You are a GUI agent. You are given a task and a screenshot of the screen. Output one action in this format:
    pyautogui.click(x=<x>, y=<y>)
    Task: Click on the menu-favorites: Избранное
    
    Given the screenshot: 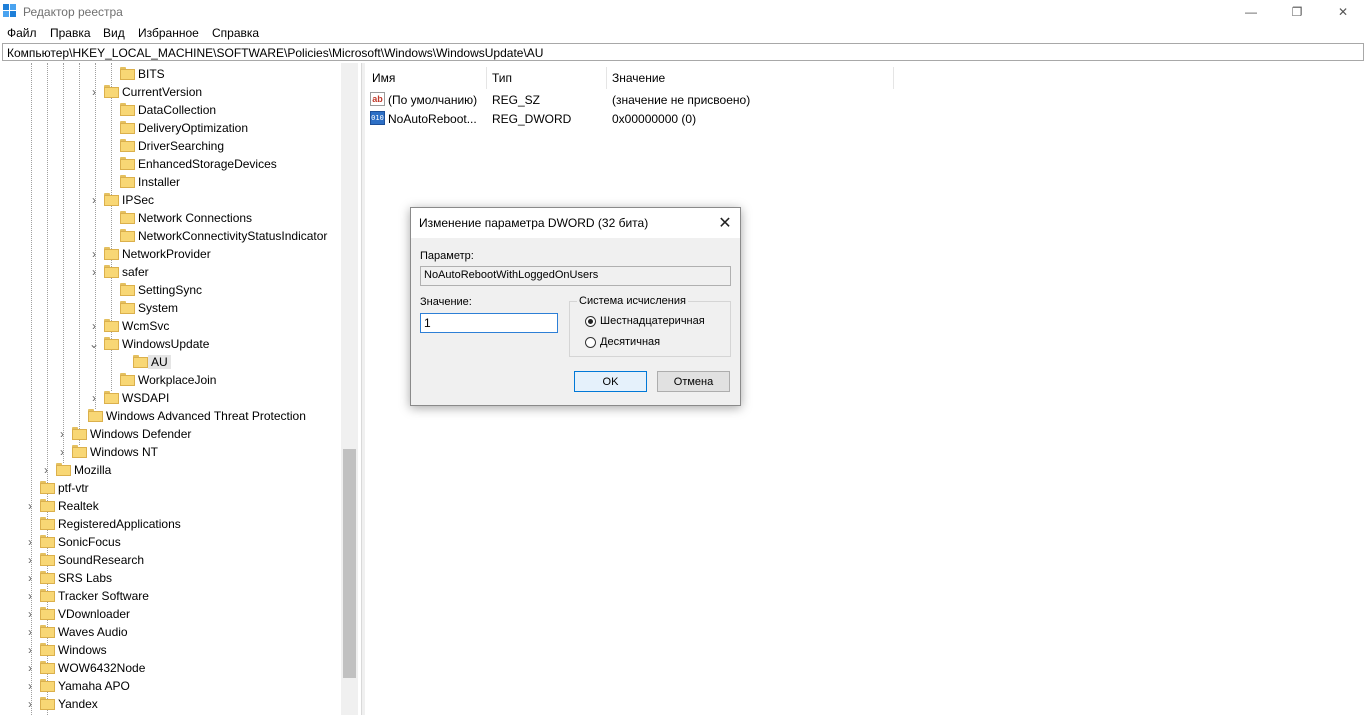 What is the action you would take?
    pyautogui.click(x=168, y=33)
    